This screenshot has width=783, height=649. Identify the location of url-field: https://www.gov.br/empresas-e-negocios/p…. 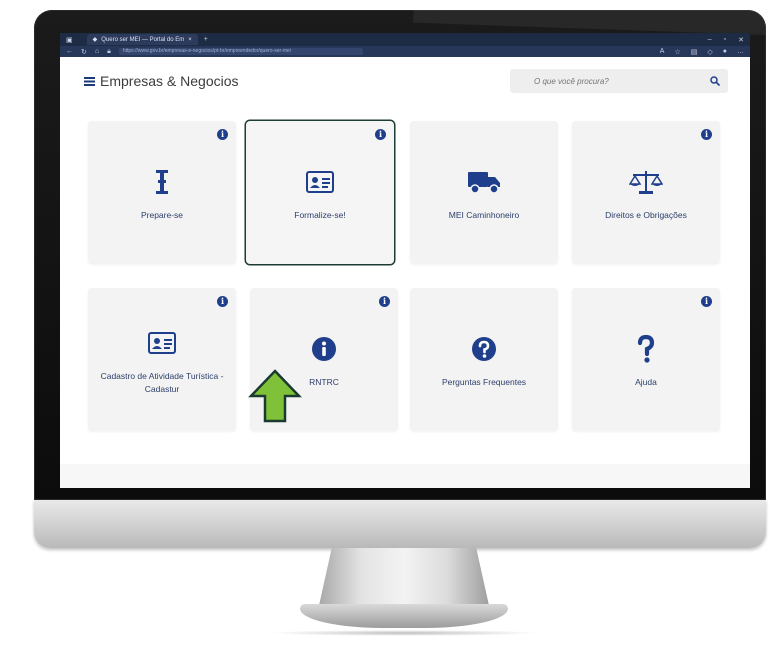
(240, 51).